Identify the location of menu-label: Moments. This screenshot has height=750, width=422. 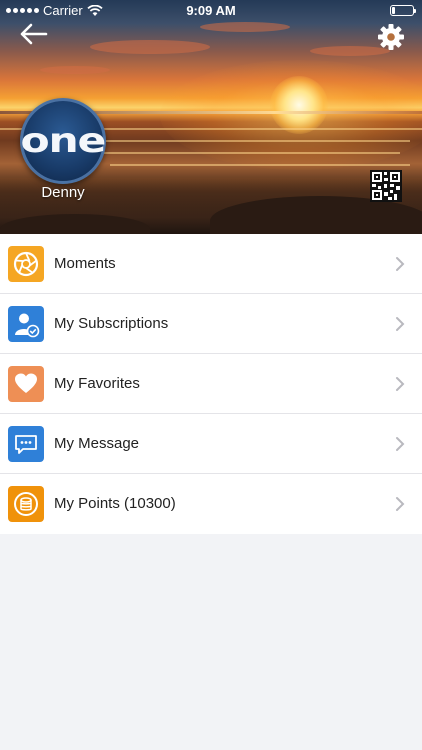
(85, 263).